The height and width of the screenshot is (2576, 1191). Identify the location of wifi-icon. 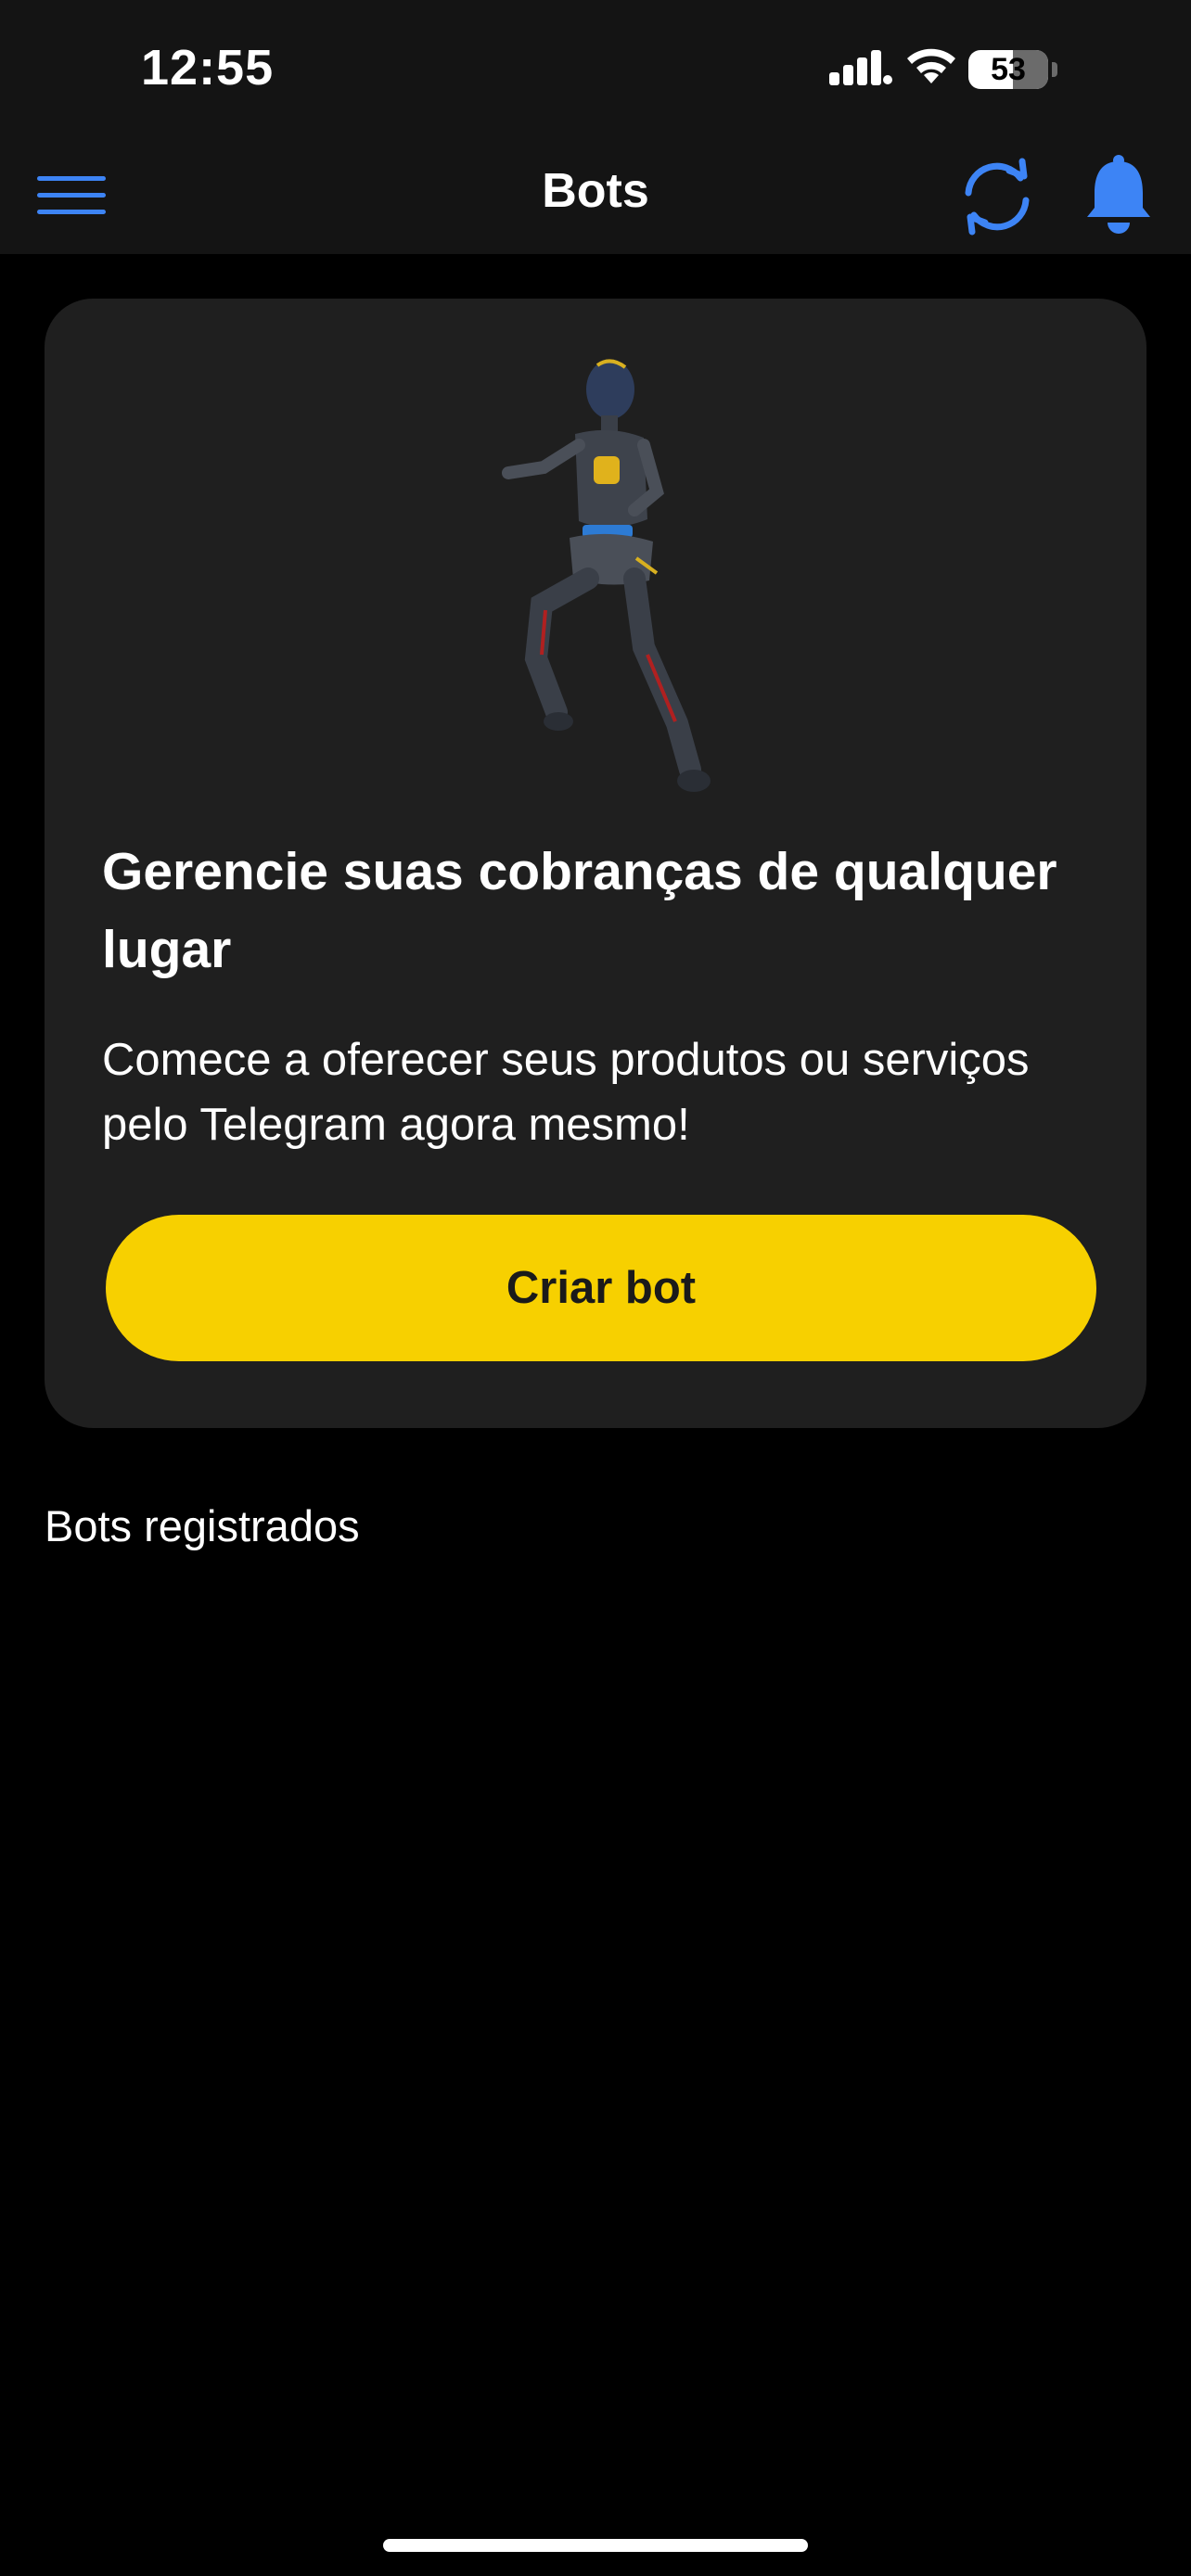
(931, 66).